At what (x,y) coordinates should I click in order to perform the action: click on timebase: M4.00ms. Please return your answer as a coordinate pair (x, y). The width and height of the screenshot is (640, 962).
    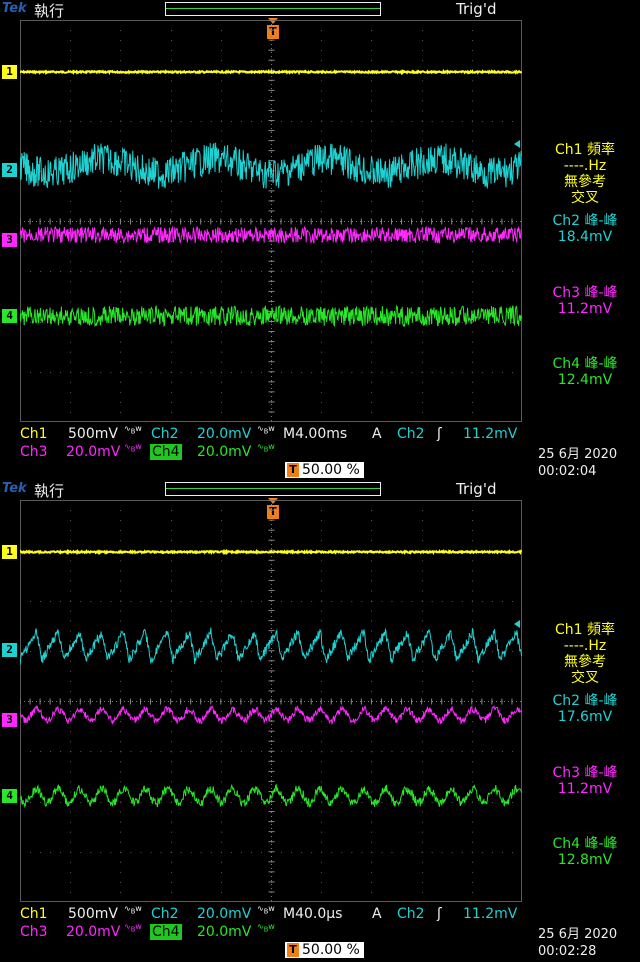
    Looking at the image, I should click on (315, 434).